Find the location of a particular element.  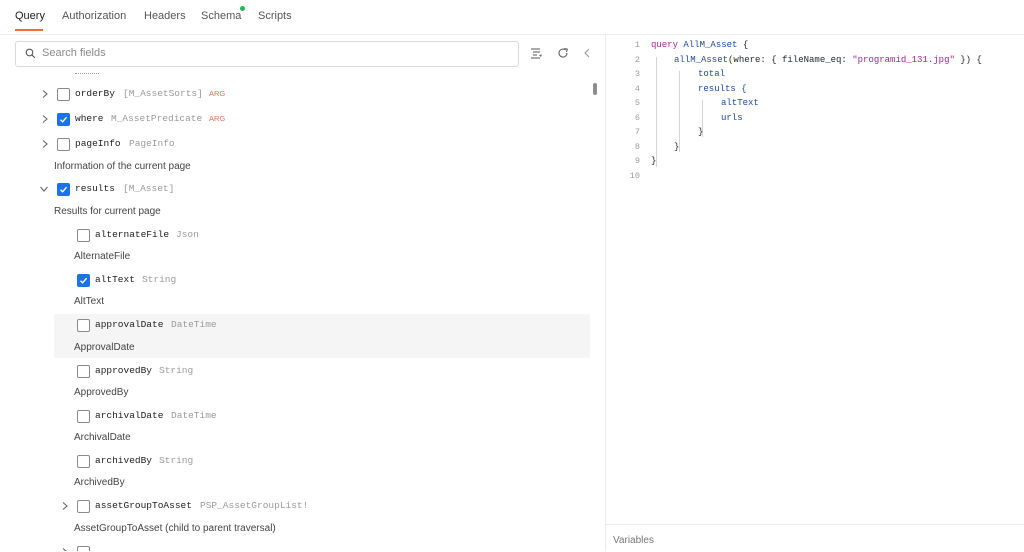

args-close: }) { is located at coordinates (968, 59).